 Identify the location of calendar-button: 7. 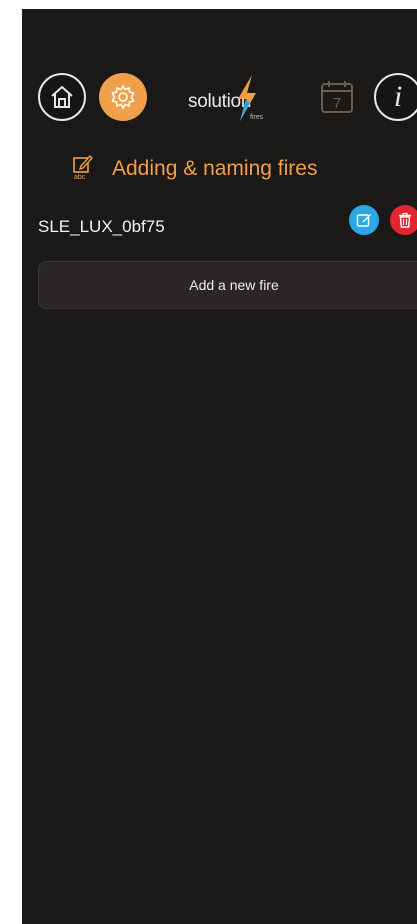
(337, 97).